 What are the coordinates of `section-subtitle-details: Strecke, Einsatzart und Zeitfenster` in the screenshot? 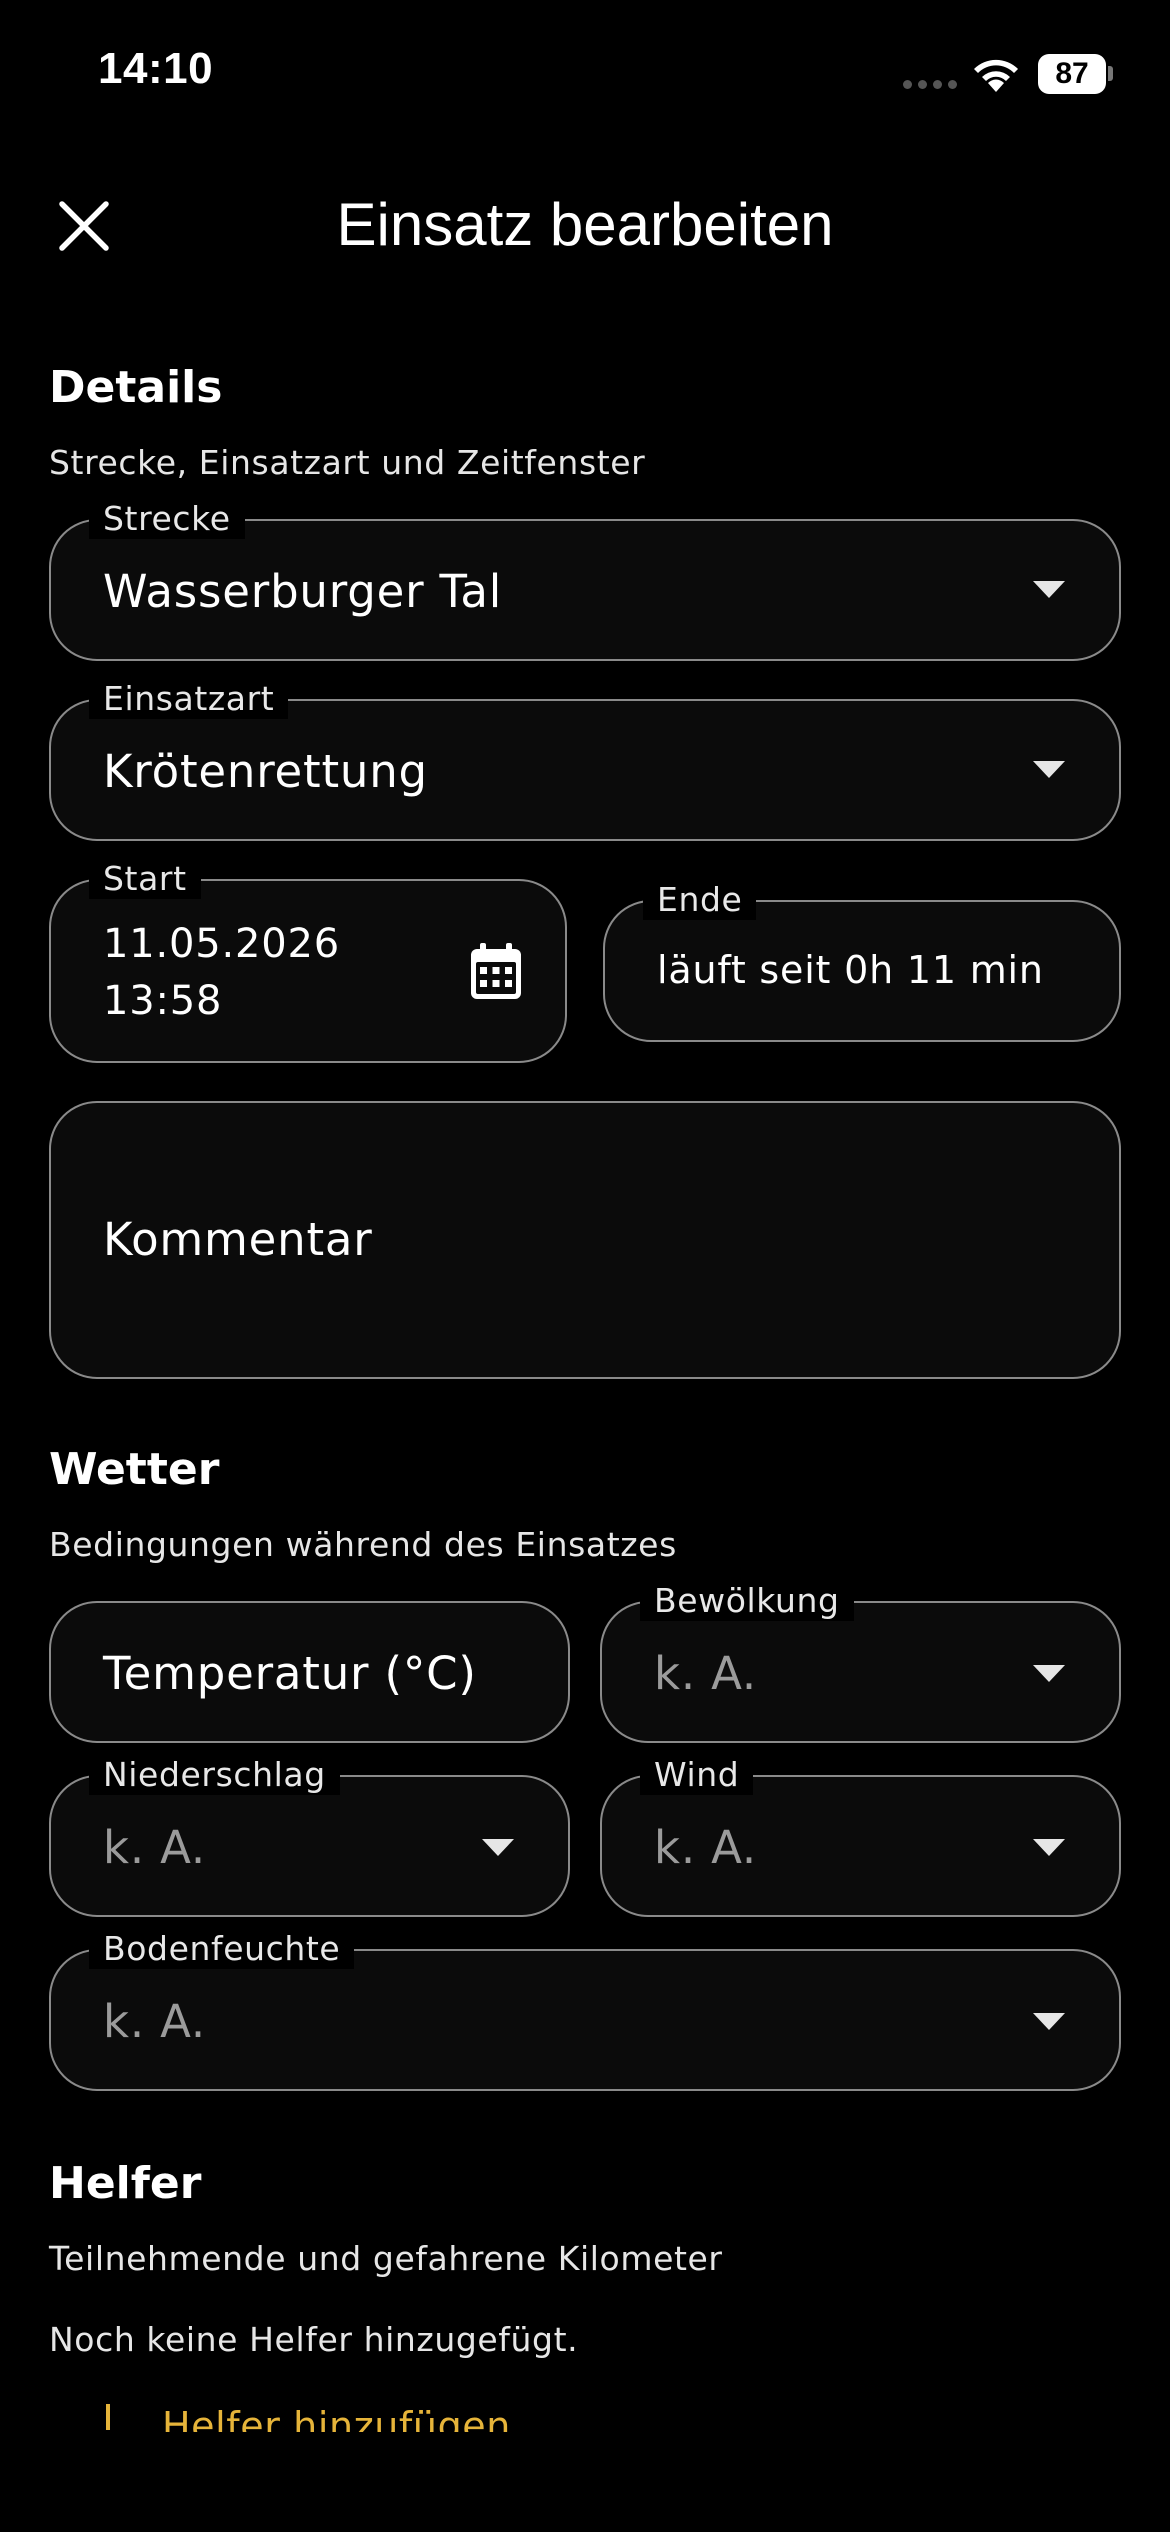 It's located at (347, 462).